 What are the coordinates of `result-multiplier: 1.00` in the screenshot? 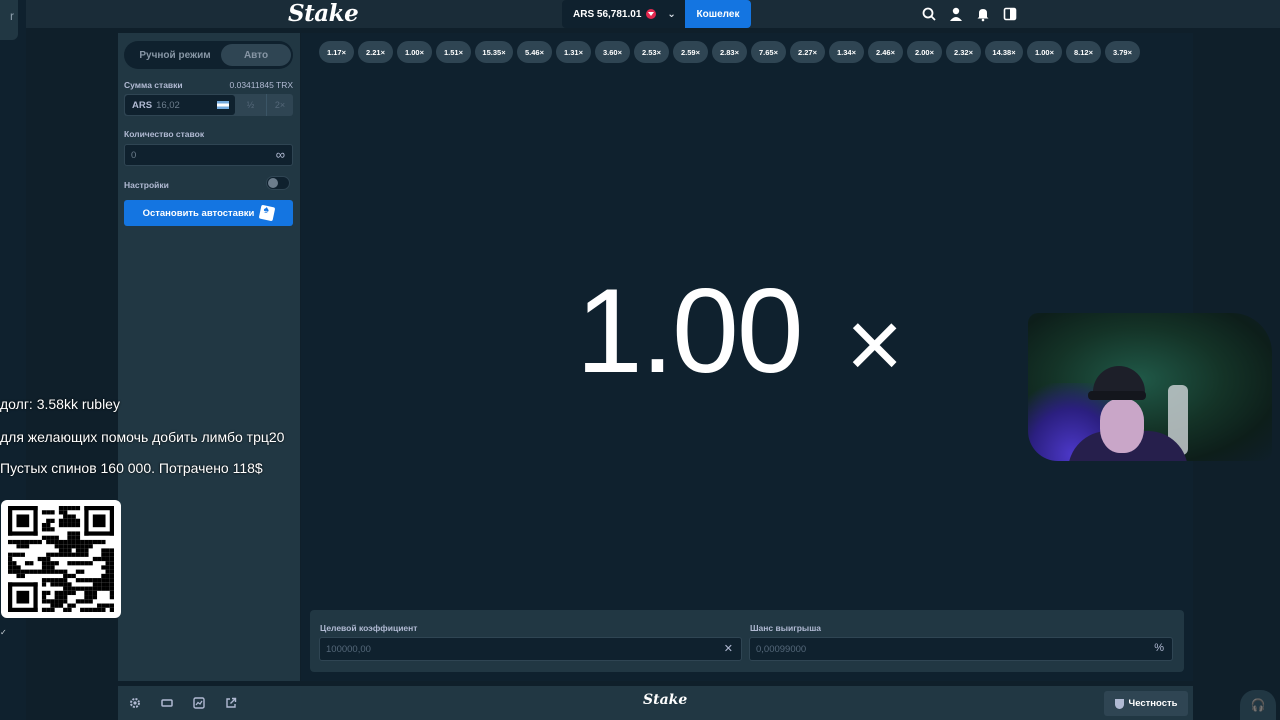 It's located at (690, 331).